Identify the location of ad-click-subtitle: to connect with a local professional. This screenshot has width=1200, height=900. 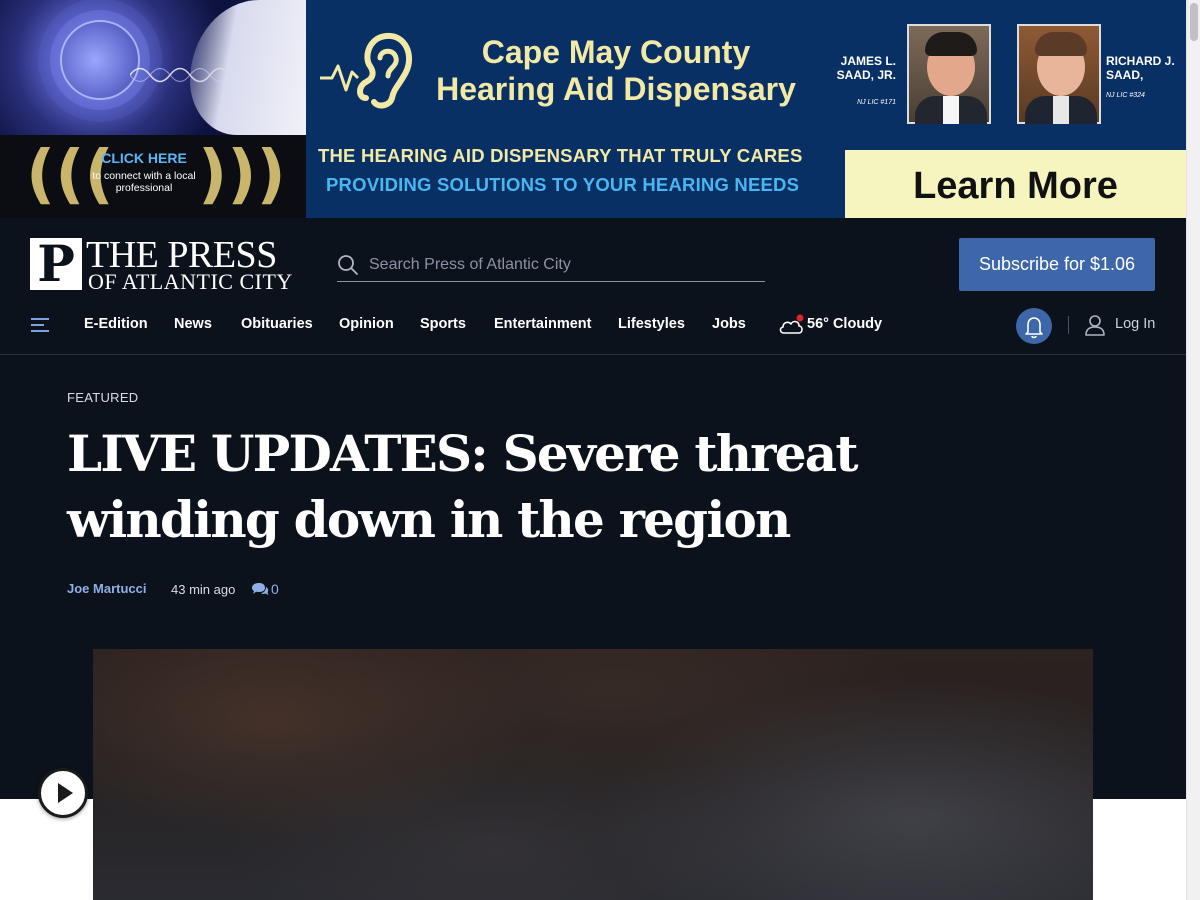
(144, 182).